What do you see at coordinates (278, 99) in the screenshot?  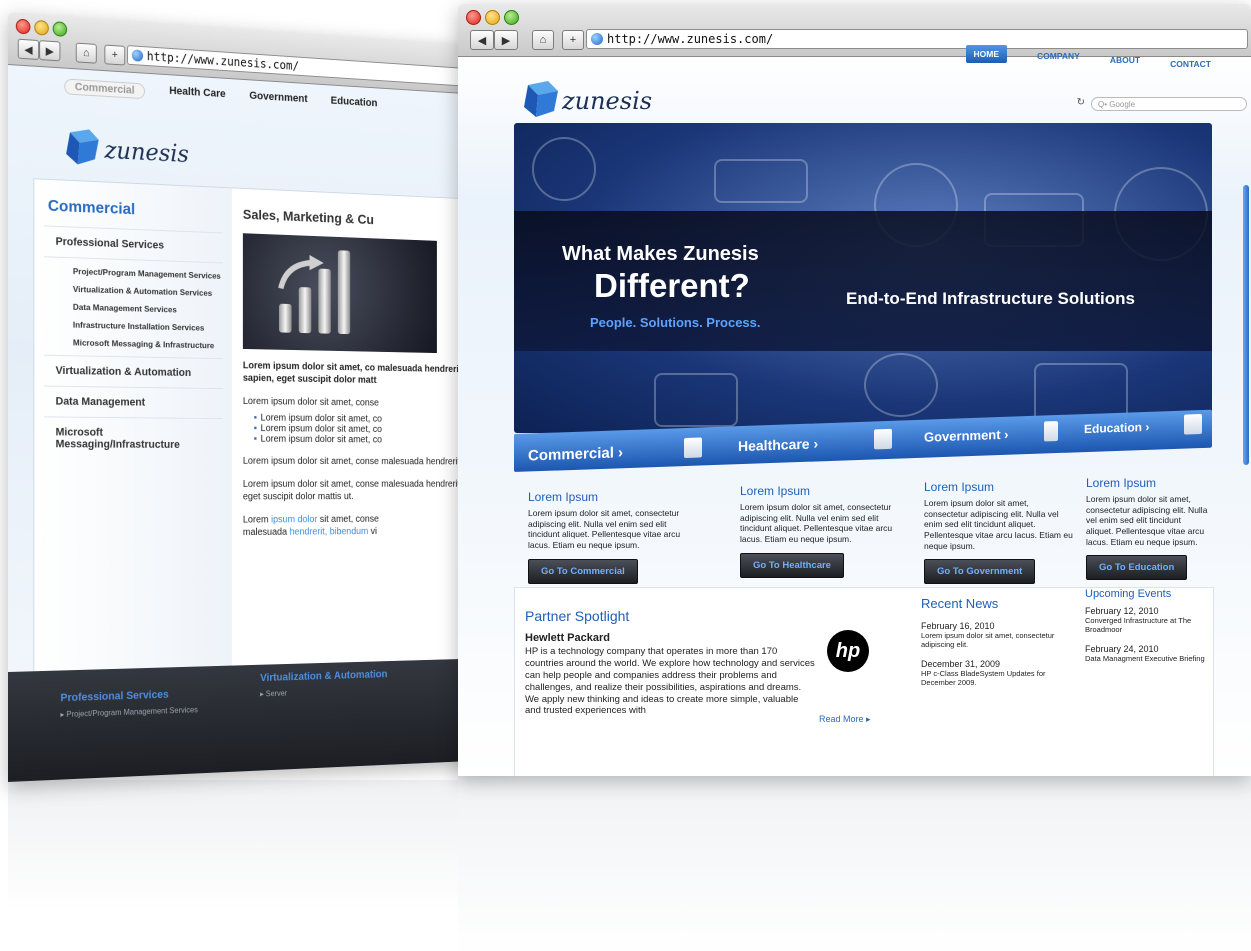 I see `nav-government: Government` at bounding box center [278, 99].